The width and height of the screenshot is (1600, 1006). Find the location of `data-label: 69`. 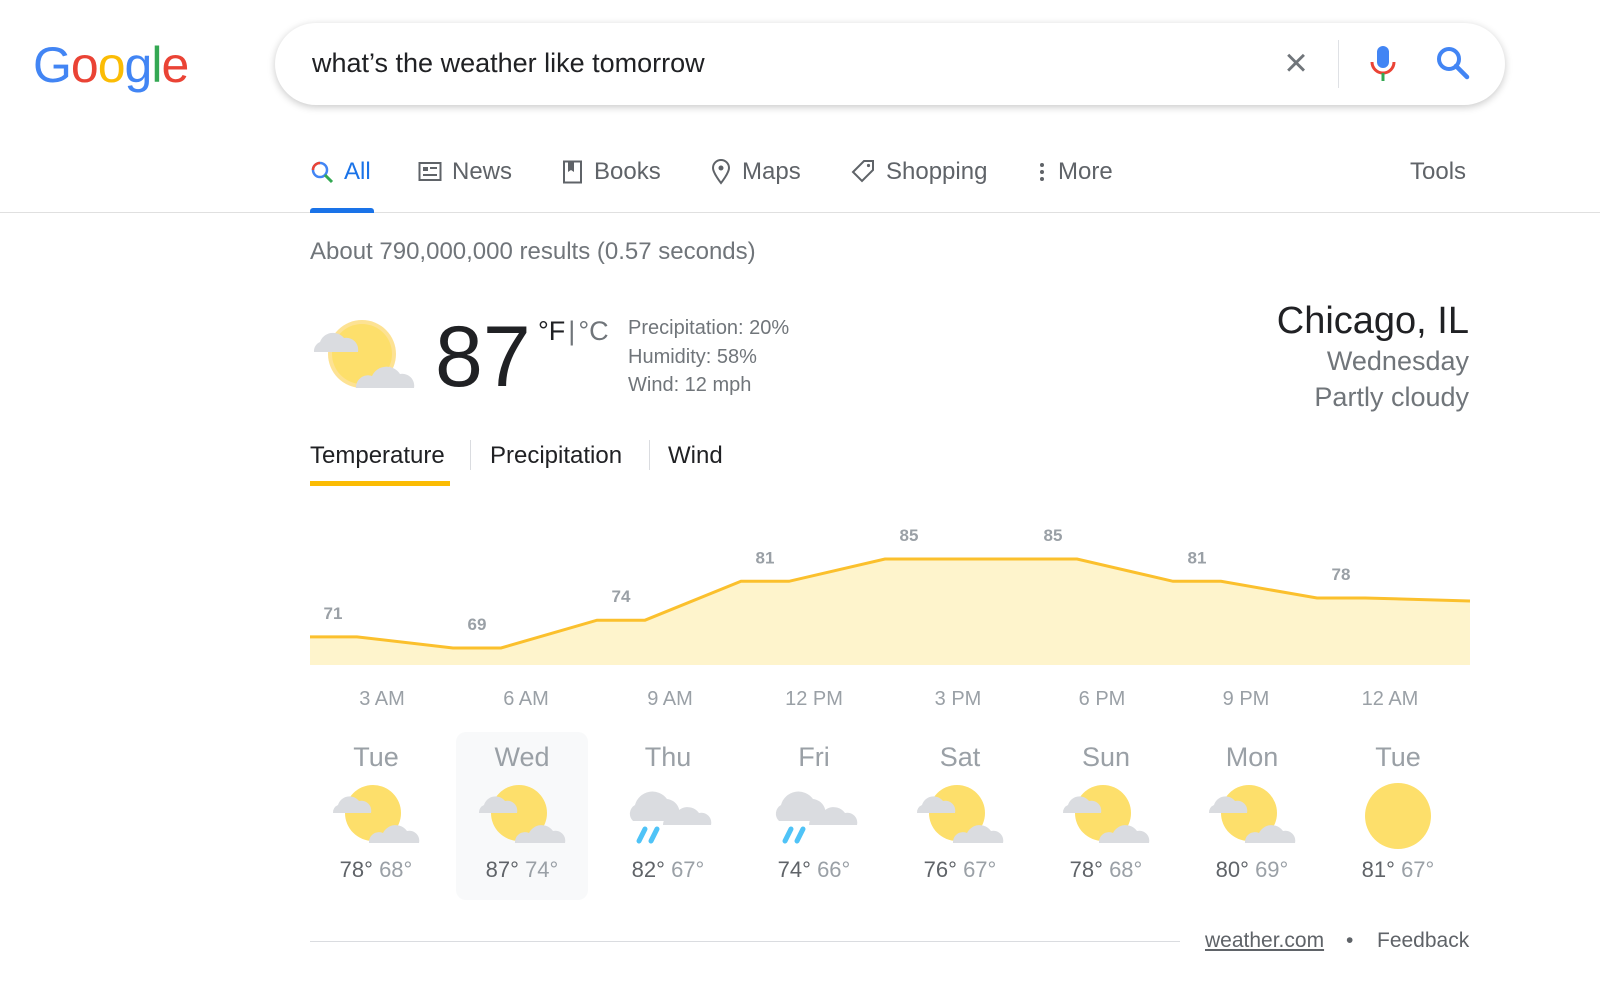

data-label: 69 is located at coordinates (477, 624).